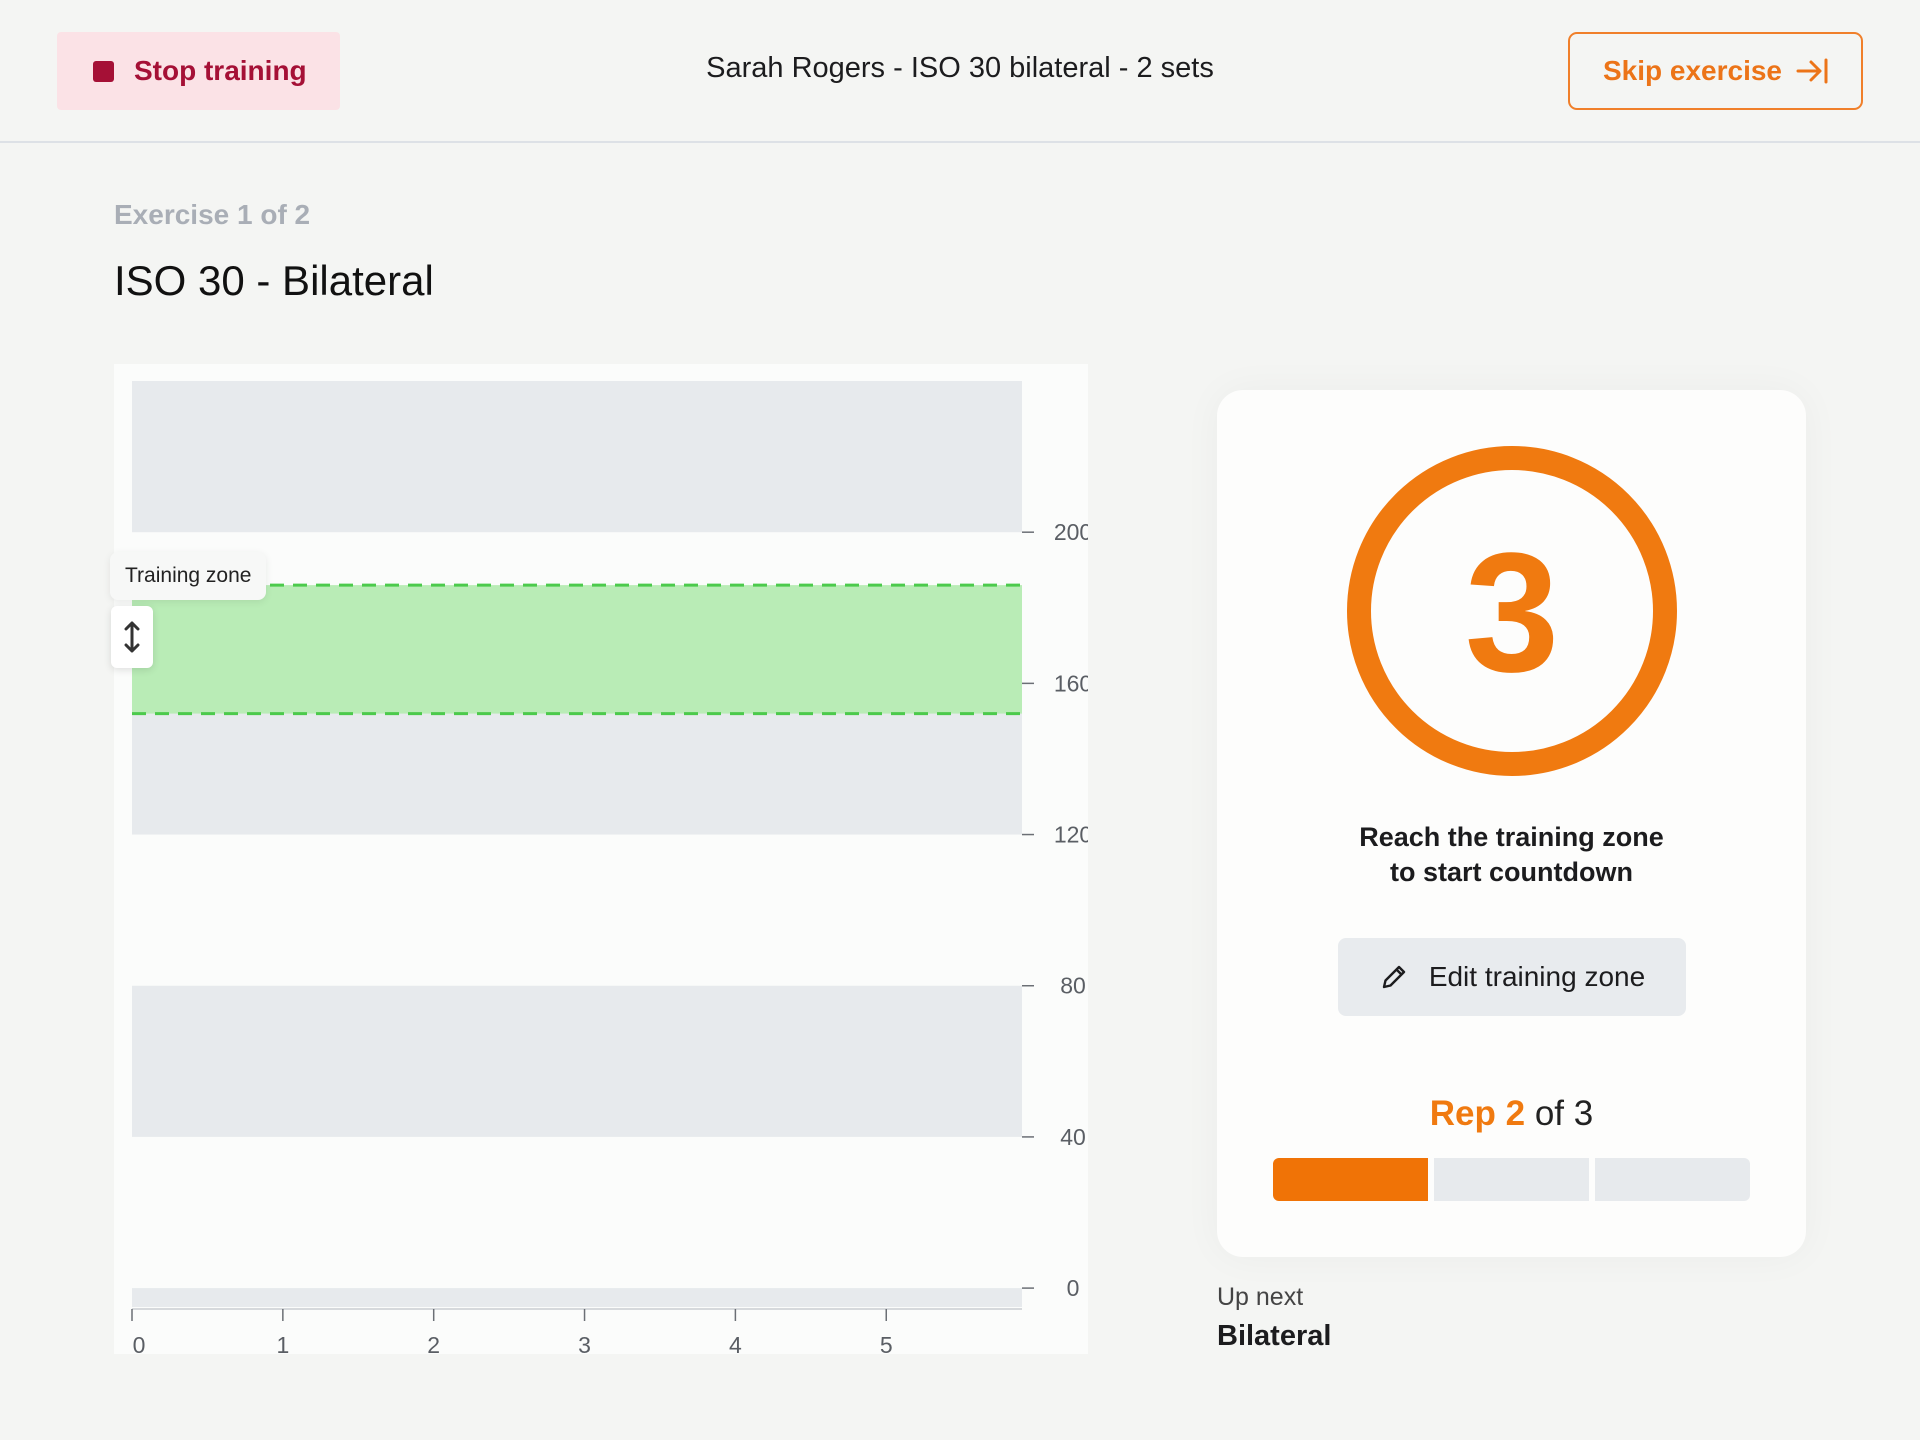 The width and height of the screenshot is (1920, 1440). Describe the element at coordinates (1274, 1336) in the screenshot. I see `up-next-exercise: Bilateral` at that location.